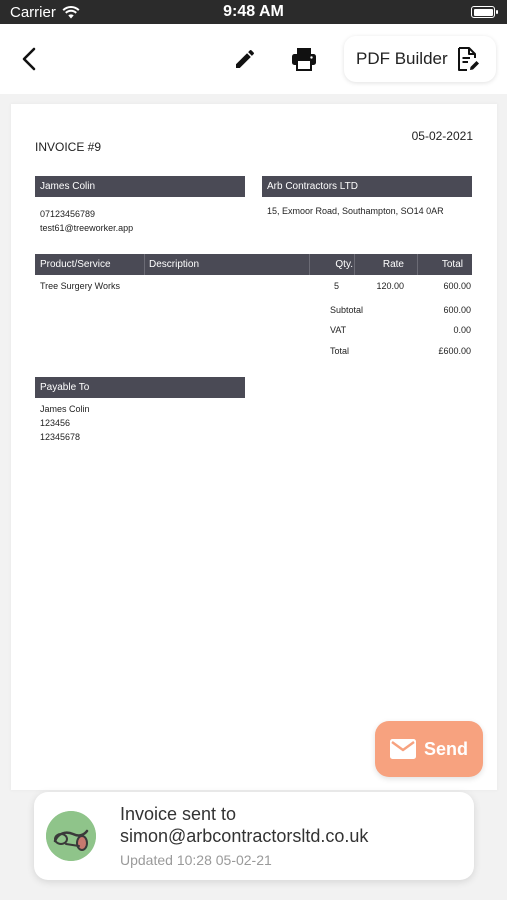 The width and height of the screenshot is (507, 900). Describe the element at coordinates (457, 286) in the screenshot. I see `row-total: 600.00` at that location.